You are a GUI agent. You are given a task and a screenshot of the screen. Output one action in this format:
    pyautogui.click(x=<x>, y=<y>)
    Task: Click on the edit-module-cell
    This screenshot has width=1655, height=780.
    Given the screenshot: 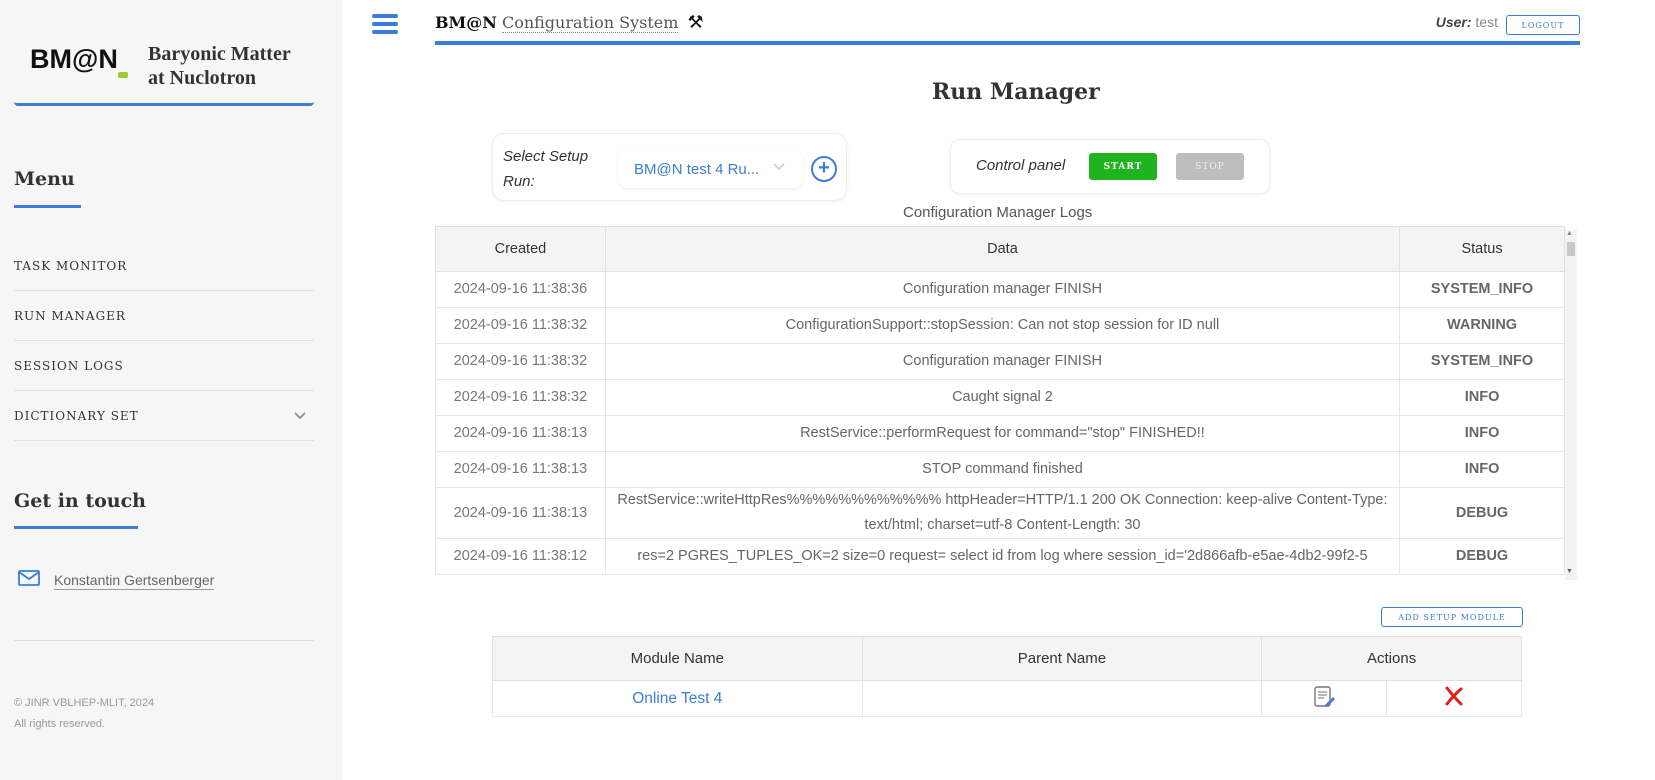 What is the action you would take?
    pyautogui.click(x=1324, y=698)
    